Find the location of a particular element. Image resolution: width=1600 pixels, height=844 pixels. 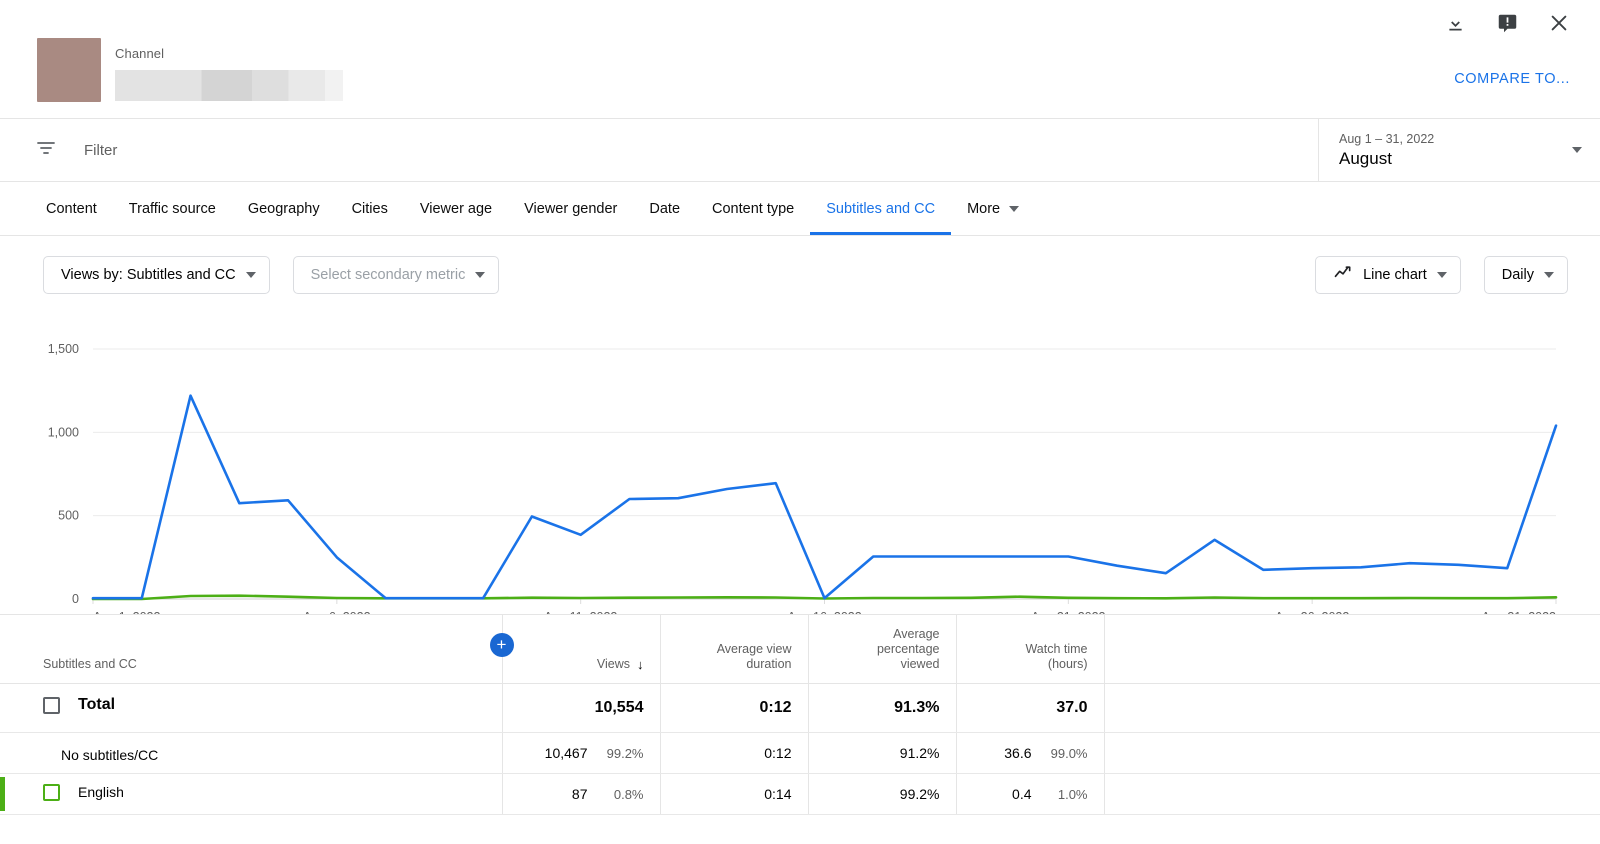

primary-metric-select: Views by: Subtitles and CC is located at coordinates (156, 275).